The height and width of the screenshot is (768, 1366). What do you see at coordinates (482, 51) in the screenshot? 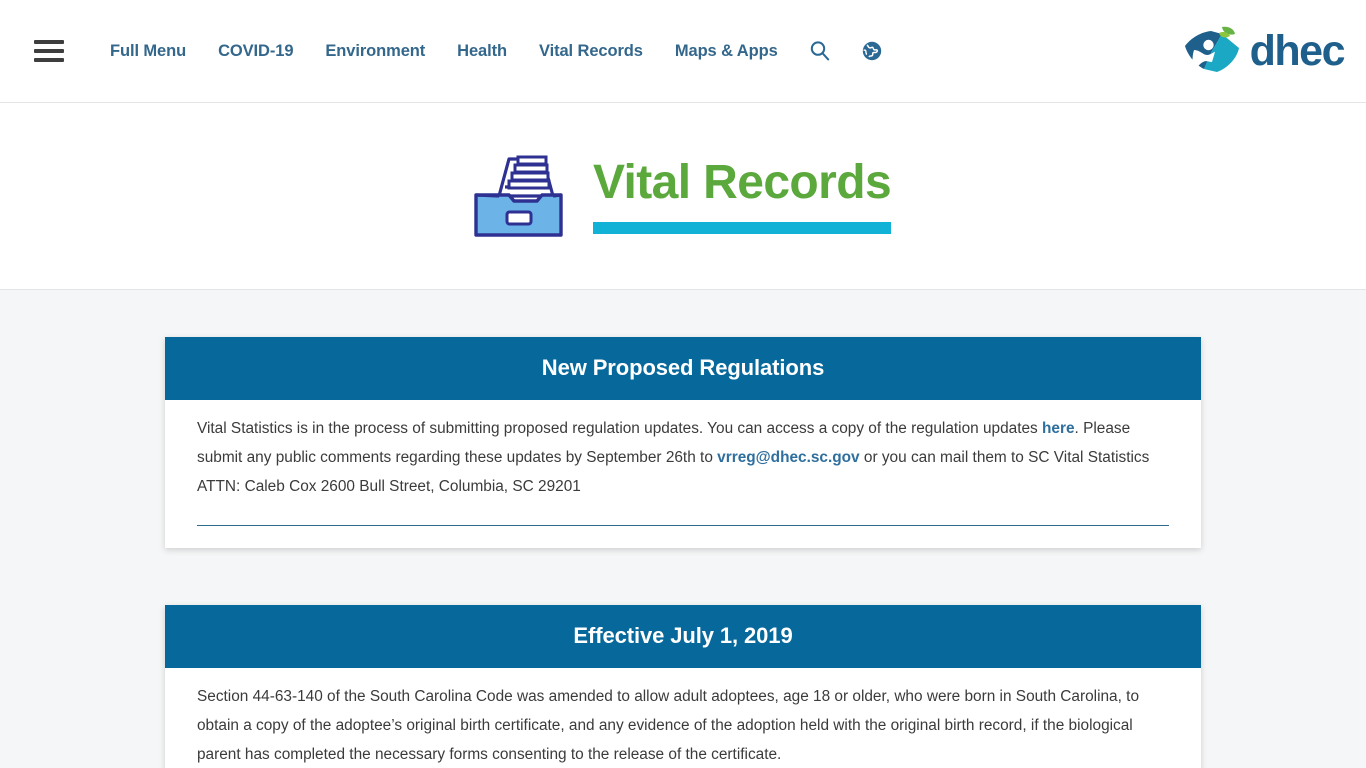
I see `nav-health: Health` at bounding box center [482, 51].